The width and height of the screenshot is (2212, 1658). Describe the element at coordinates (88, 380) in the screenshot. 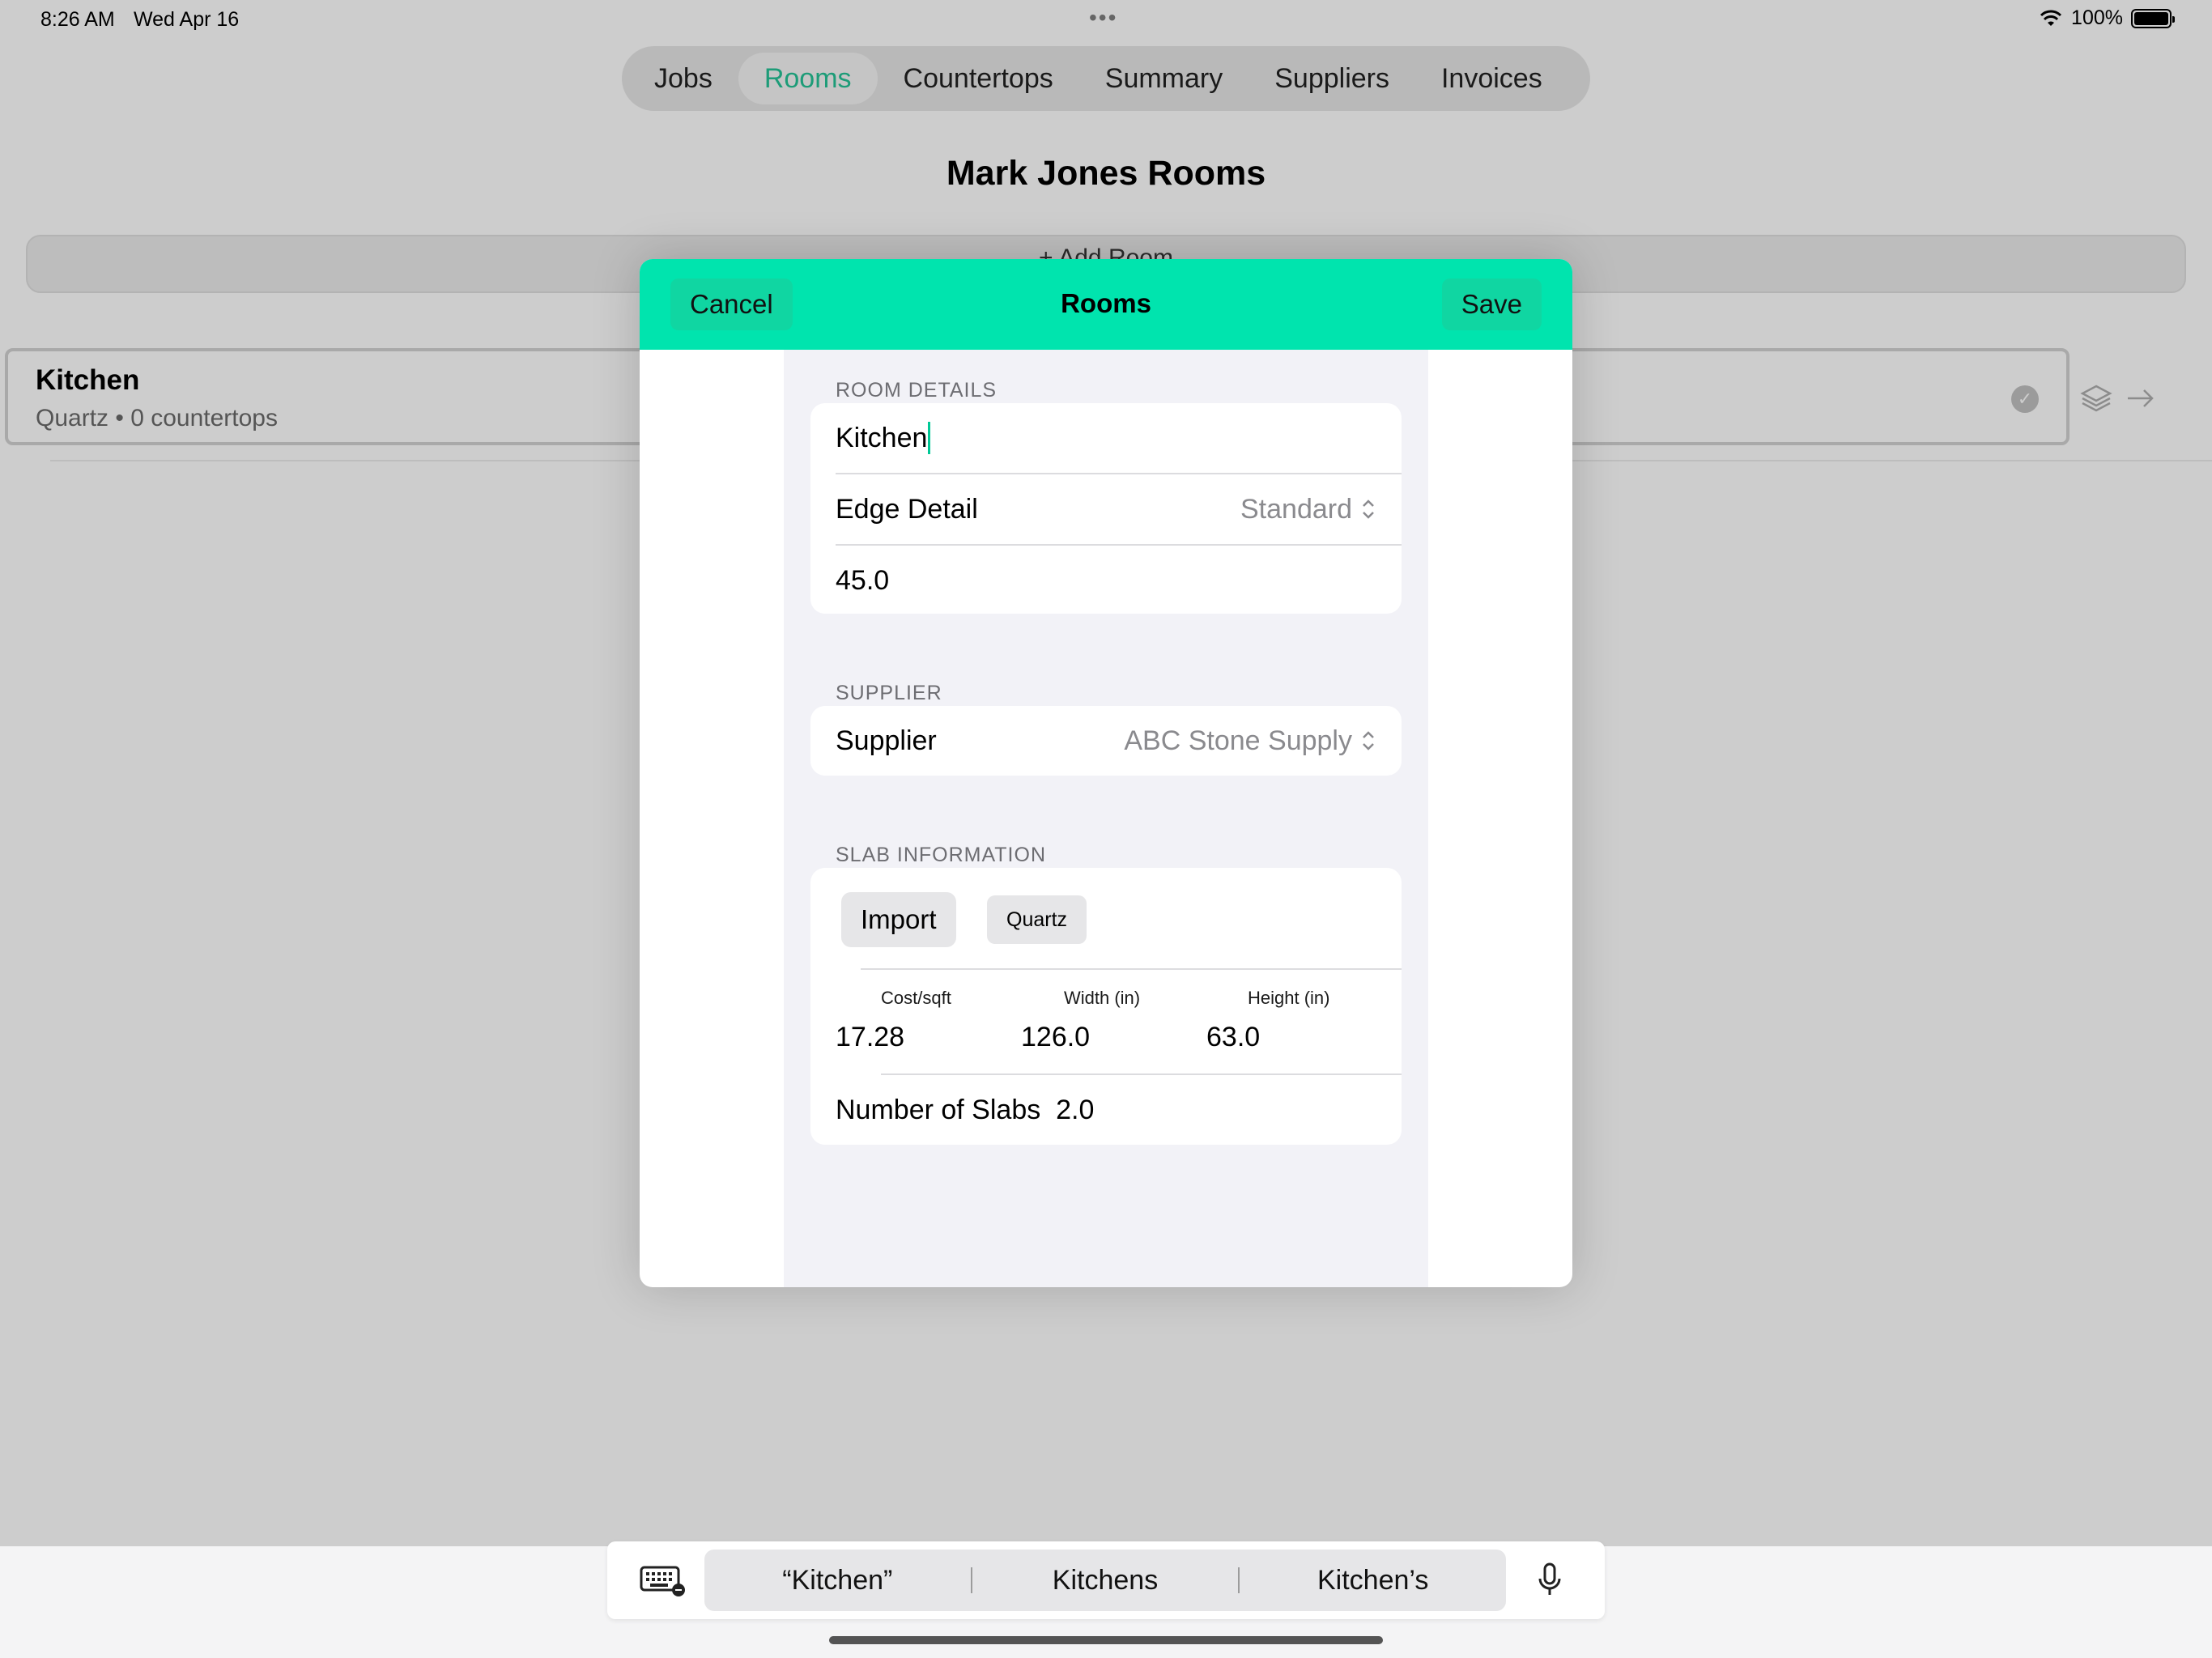

I see `room-name: Kitchen` at that location.